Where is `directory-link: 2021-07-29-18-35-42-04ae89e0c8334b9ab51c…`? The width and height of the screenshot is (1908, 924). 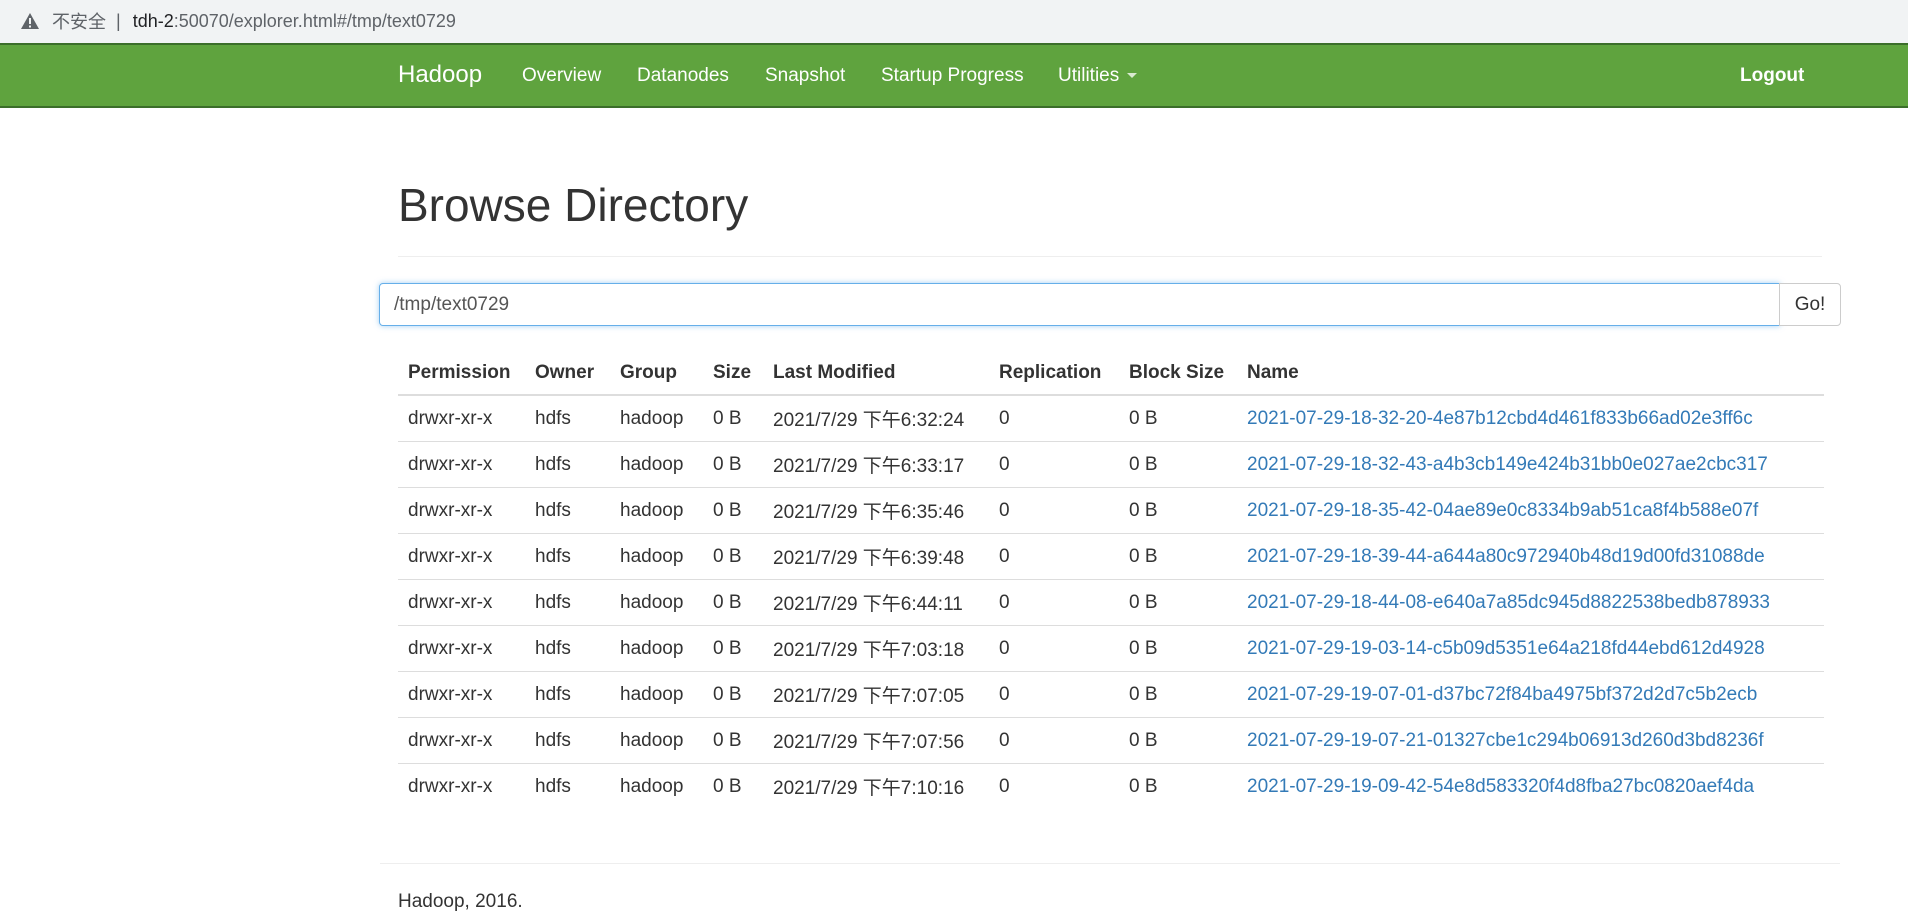 directory-link: 2021-07-29-18-35-42-04ae89e0c8334b9ab51c… is located at coordinates (1502, 510).